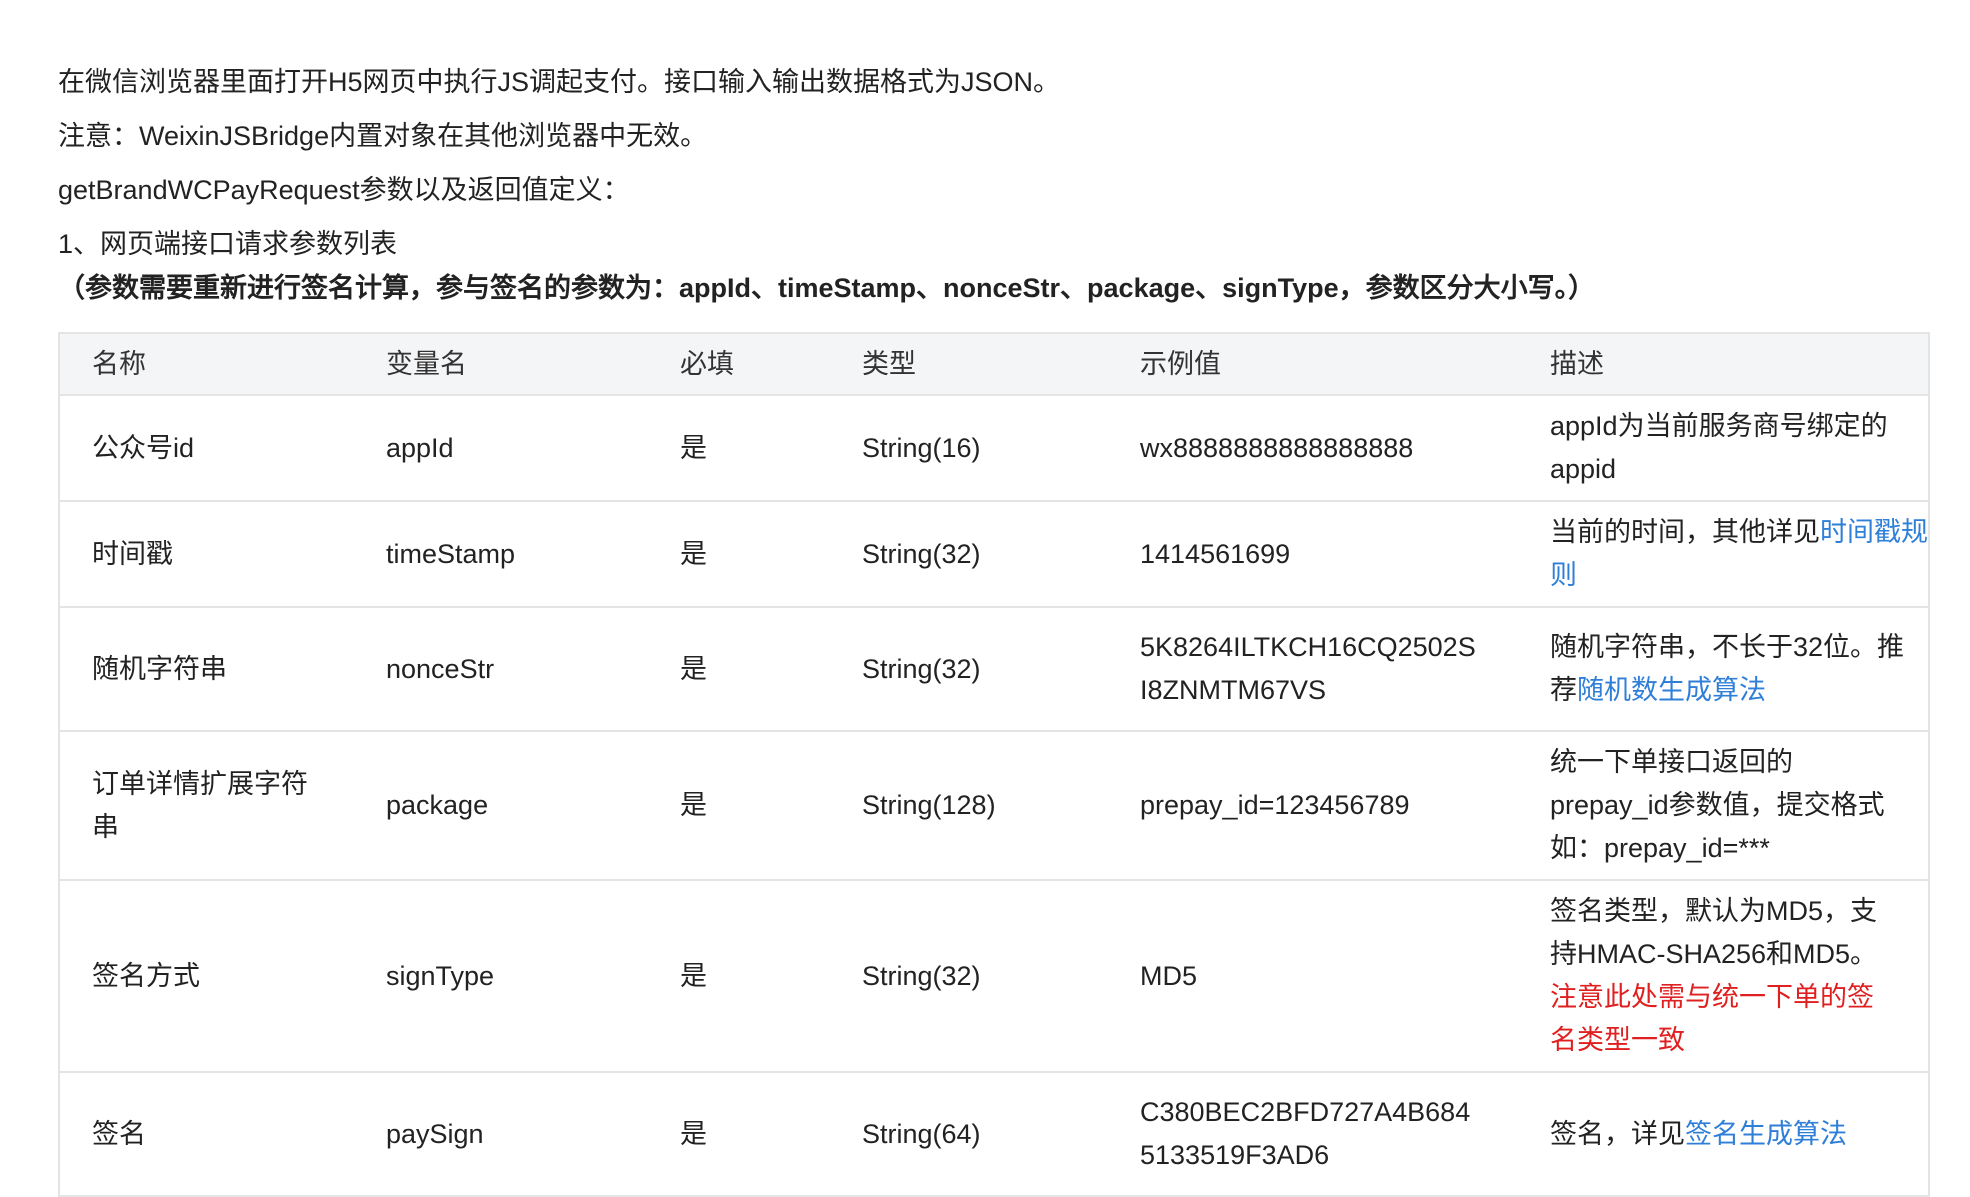  What do you see at coordinates (1723, 553) in the screenshot?
I see `cell-desc: 当前的时间，其他详见时间戳规则` at bounding box center [1723, 553].